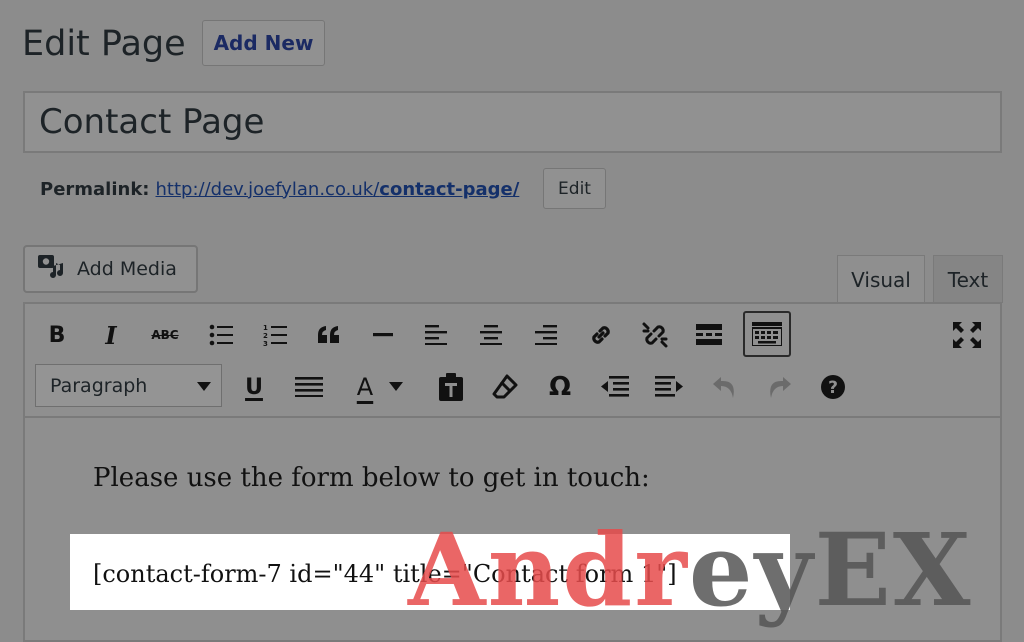  Describe the element at coordinates (111, 335) in the screenshot. I see `italic-icon: I` at that location.